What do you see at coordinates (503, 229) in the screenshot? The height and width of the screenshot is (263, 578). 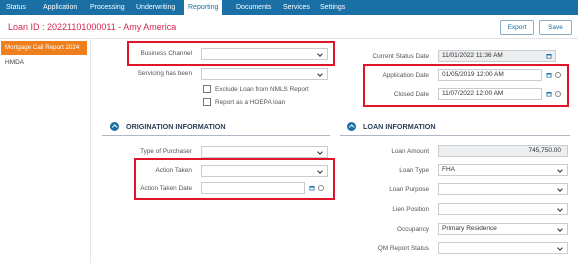 I see `occupancy-select: Primary Residence` at bounding box center [503, 229].